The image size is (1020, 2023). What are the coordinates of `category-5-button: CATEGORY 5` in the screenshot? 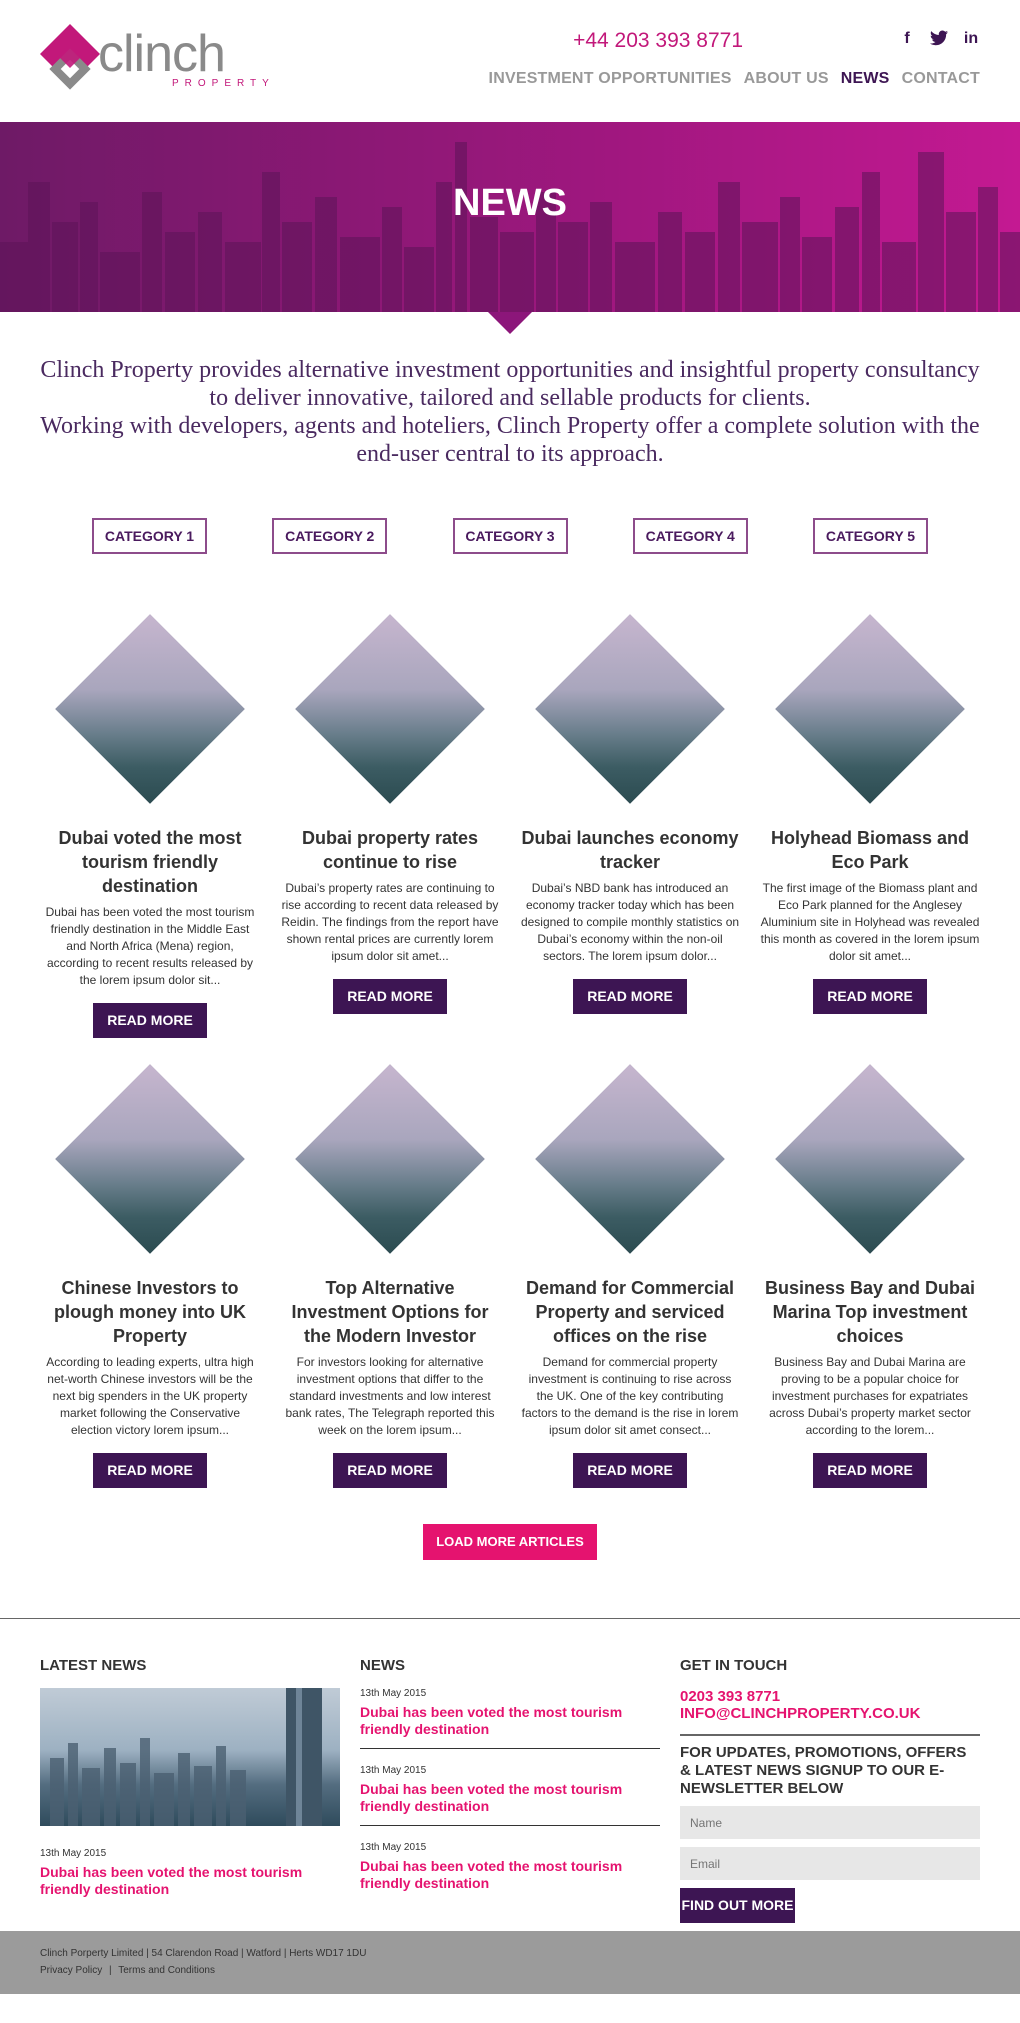 It's located at (870, 536).